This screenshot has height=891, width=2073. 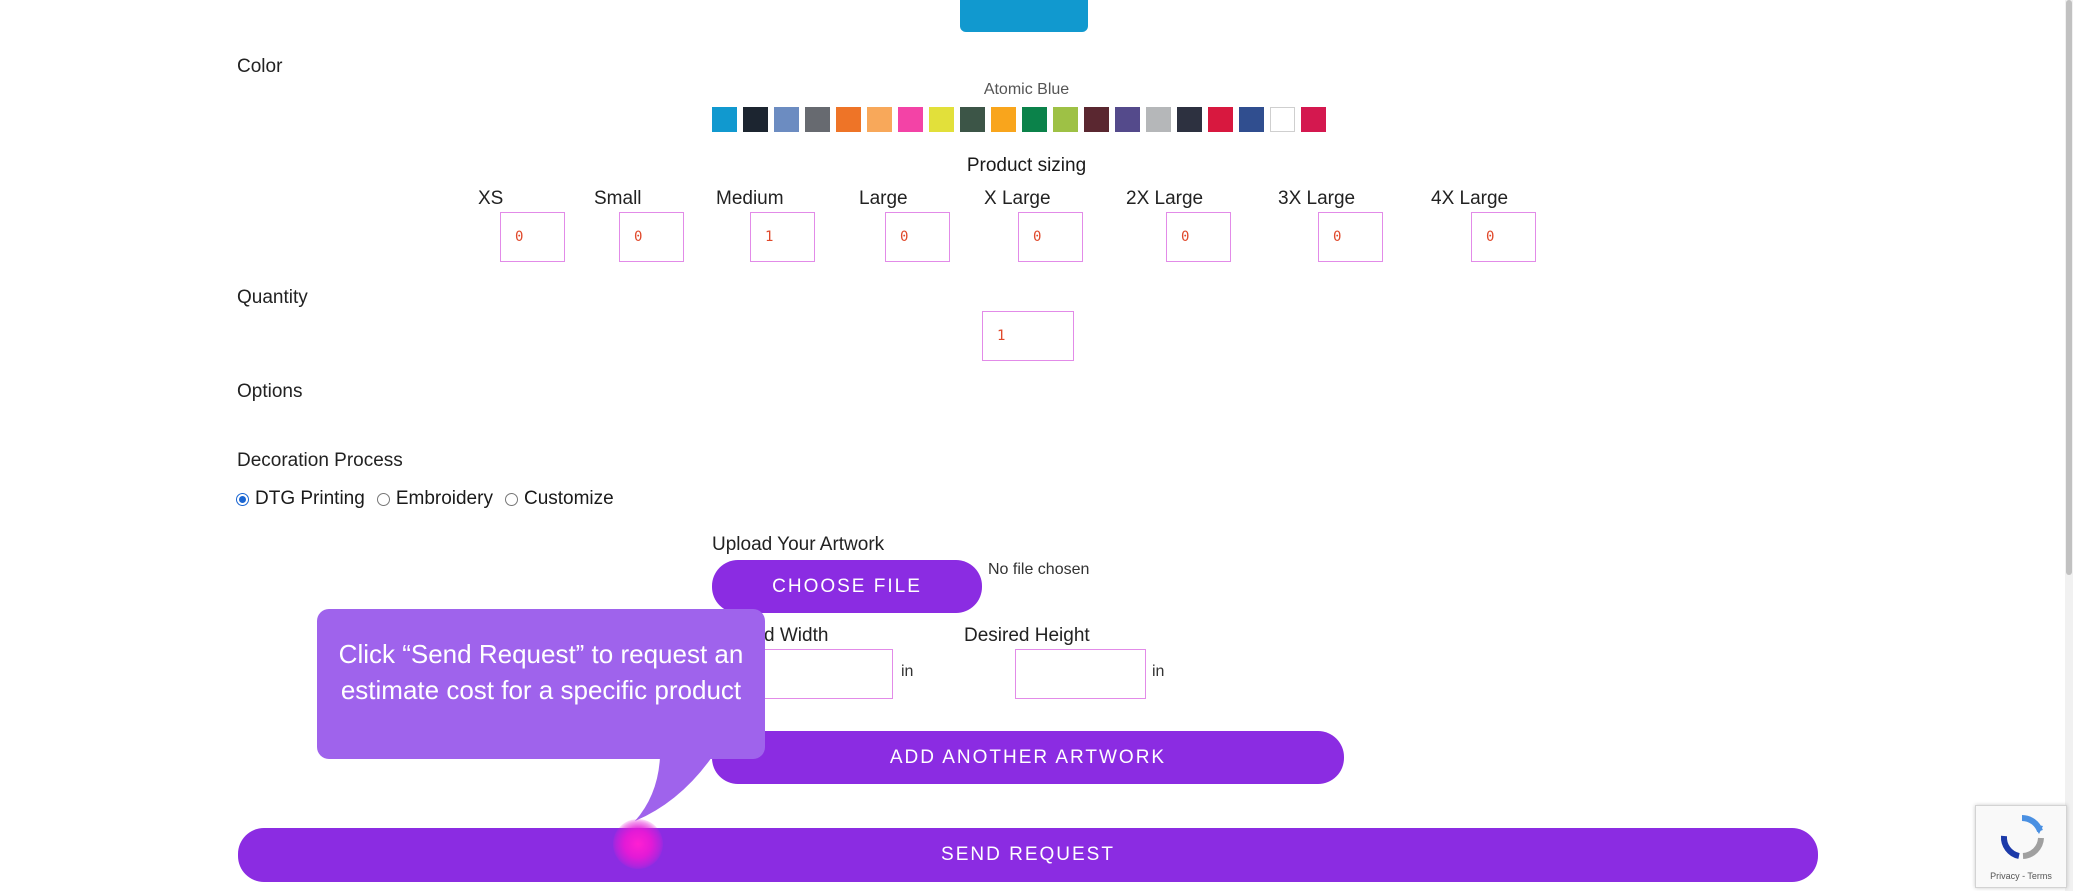 I want to click on click-hotspot-indicator, so click(x=638, y=844).